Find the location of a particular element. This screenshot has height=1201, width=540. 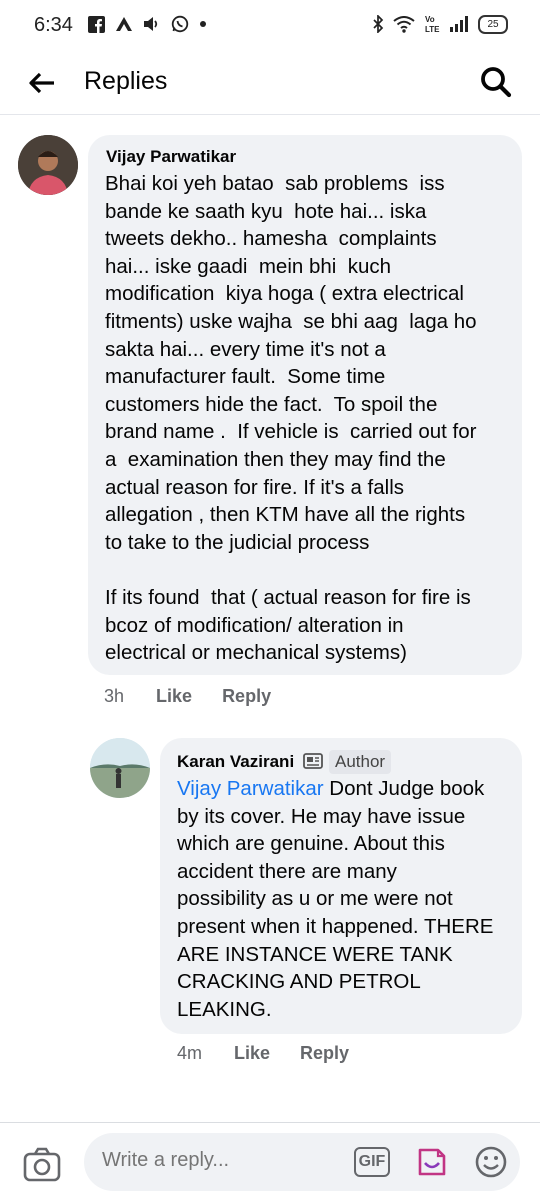

bluetooth-icon is located at coordinates (378, 24).